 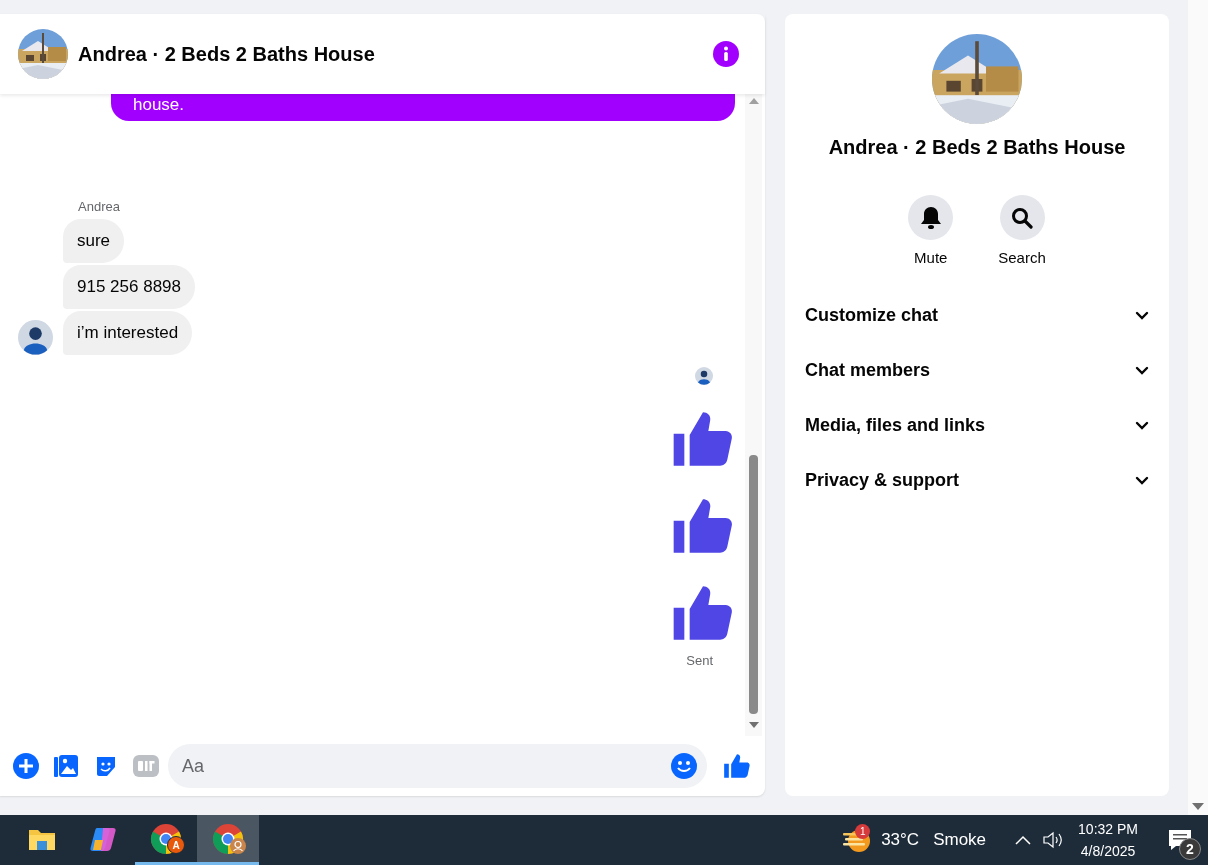 What do you see at coordinates (1180, 840) in the screenshot?
I see `notification-button: 2` at bounding box center [1180, 840].